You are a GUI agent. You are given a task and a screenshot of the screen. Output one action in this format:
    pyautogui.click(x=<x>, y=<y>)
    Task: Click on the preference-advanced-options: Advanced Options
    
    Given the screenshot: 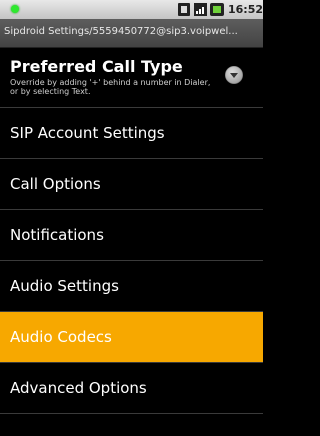 What is the action you would take?
    pyautogui.click(x=131, y=388)
    